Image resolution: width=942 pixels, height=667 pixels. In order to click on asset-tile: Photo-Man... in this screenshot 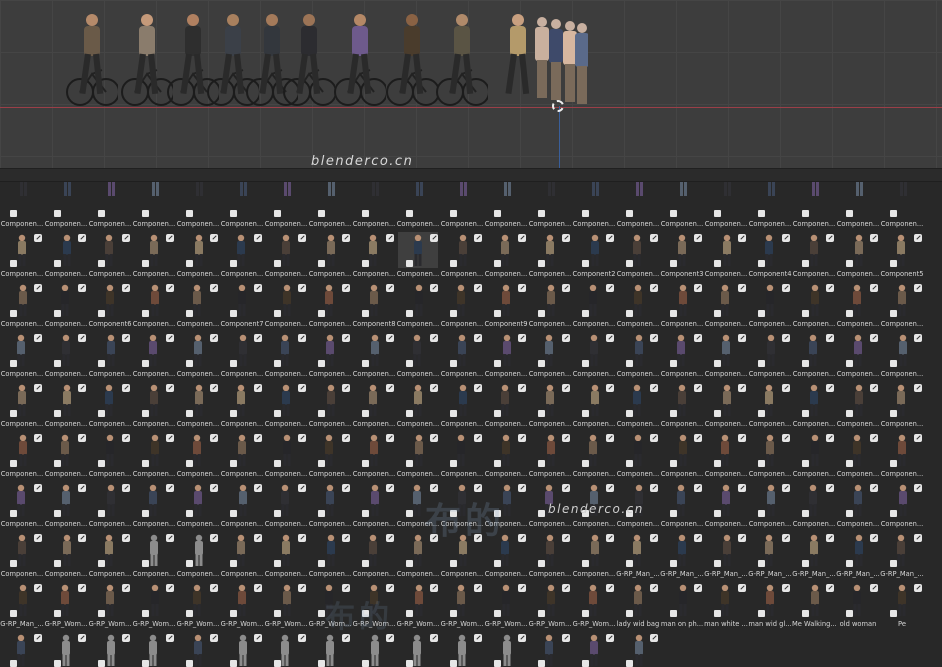, I will do `click(242, 649)`.